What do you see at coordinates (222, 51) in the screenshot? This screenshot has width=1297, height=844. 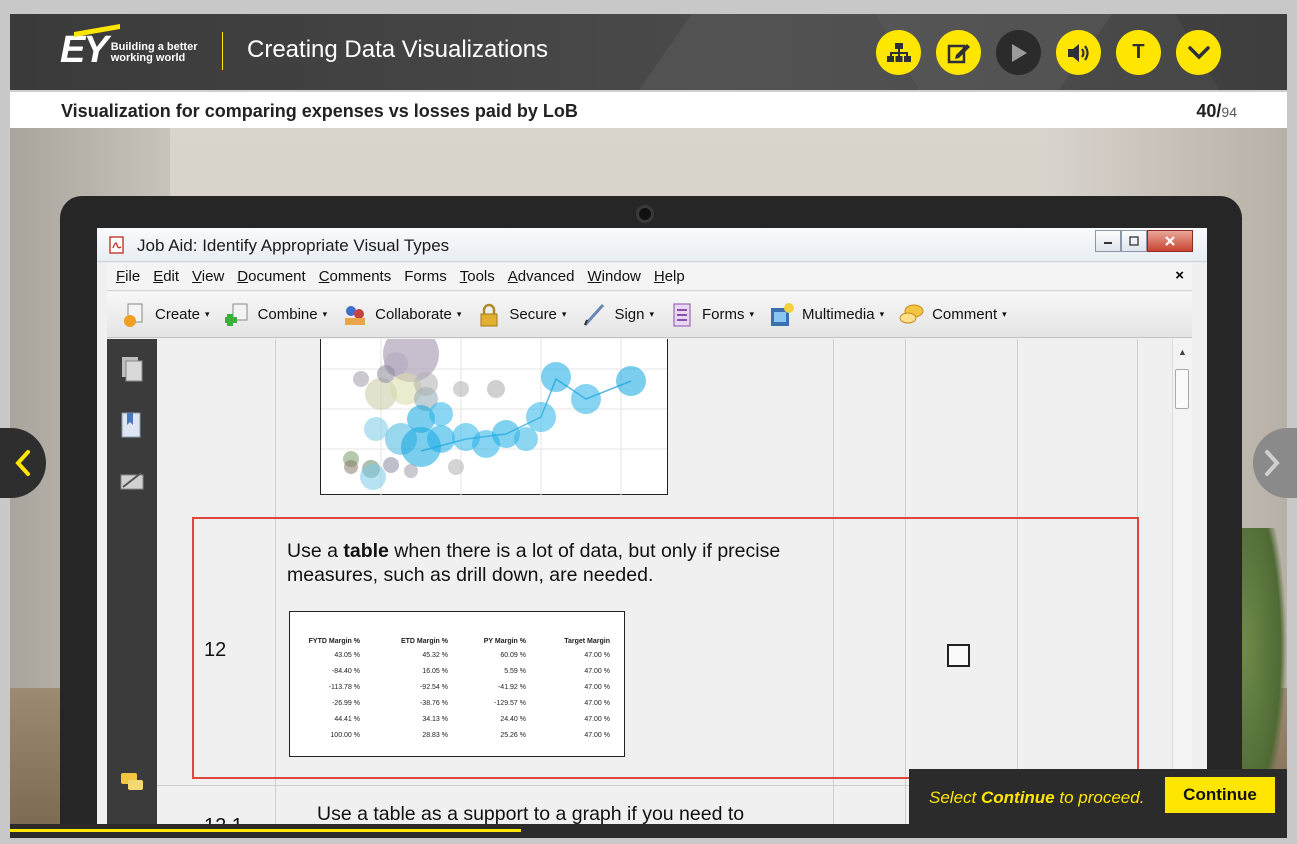 I see `header-divider` at bounding box center [222, 51].